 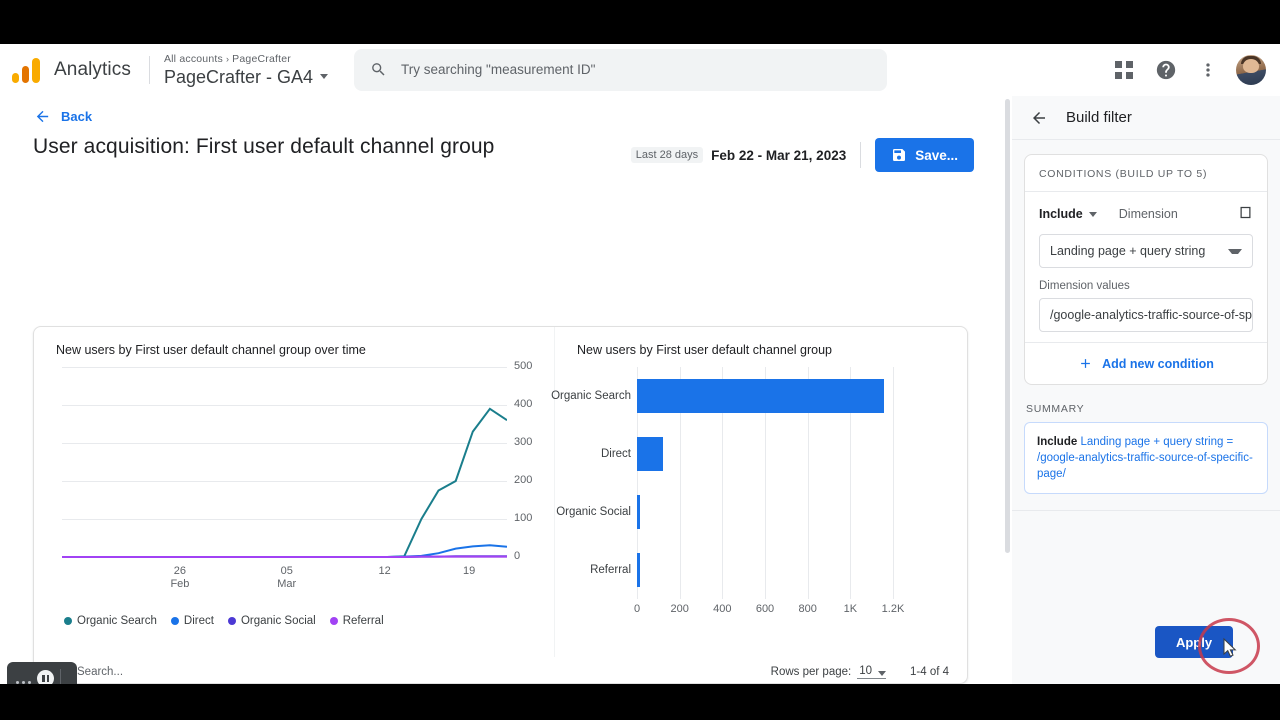 I want to click on legend-item: Referral, so click(x=356, y=621).